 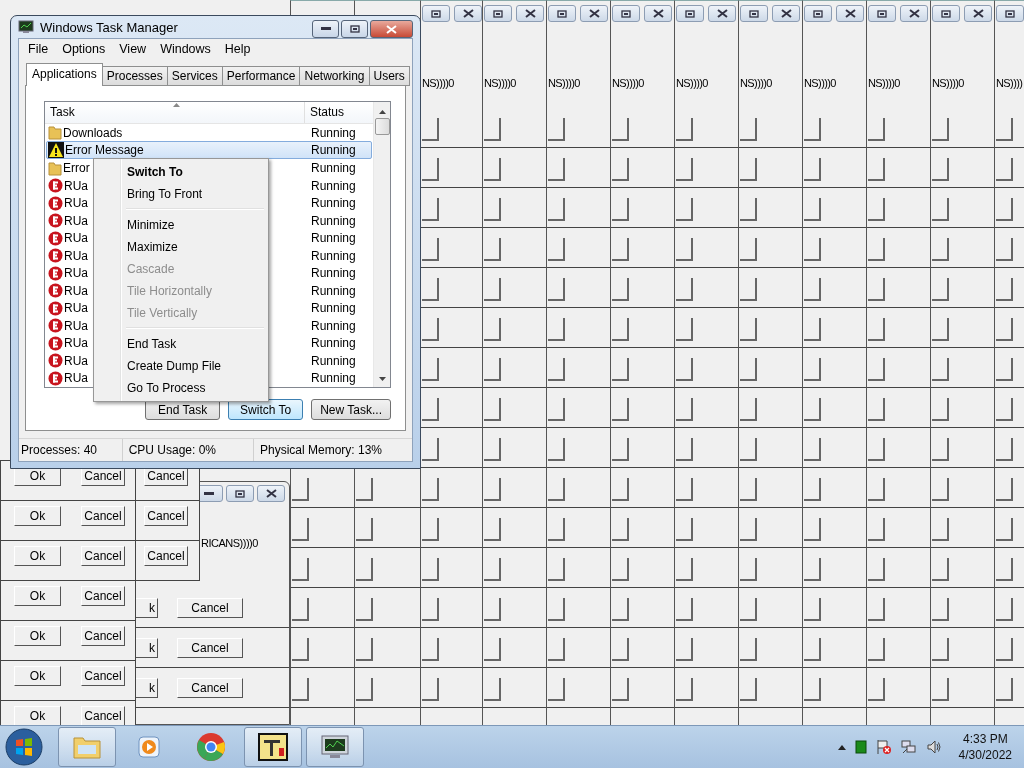 I want to click on clock-time: 4:33 PM, so click(x=985, y=739).